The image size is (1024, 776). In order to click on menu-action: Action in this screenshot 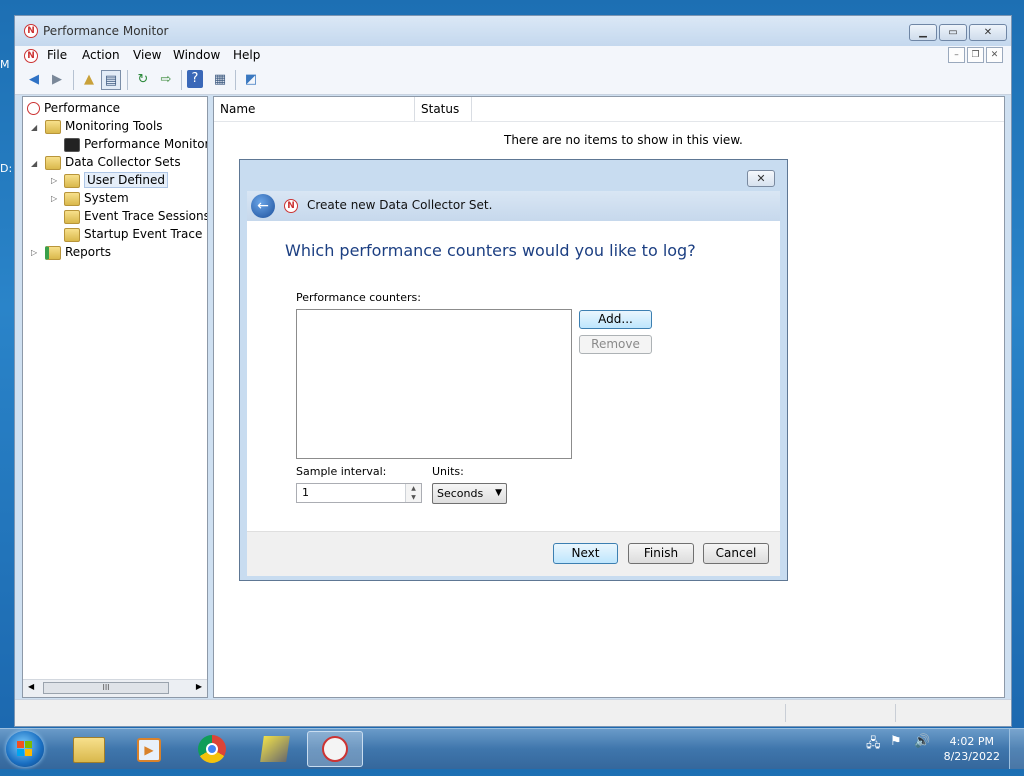, I will do `click(101, 55)`.